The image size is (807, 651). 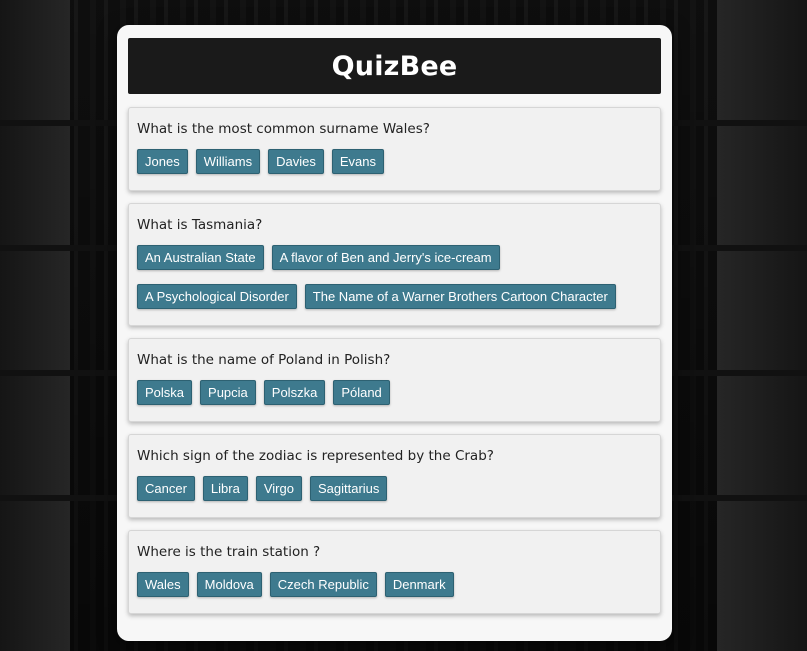 I want to click on answer-button: A flavor of Ben and Jerry's ice-cream, so click(x=385, y=257).